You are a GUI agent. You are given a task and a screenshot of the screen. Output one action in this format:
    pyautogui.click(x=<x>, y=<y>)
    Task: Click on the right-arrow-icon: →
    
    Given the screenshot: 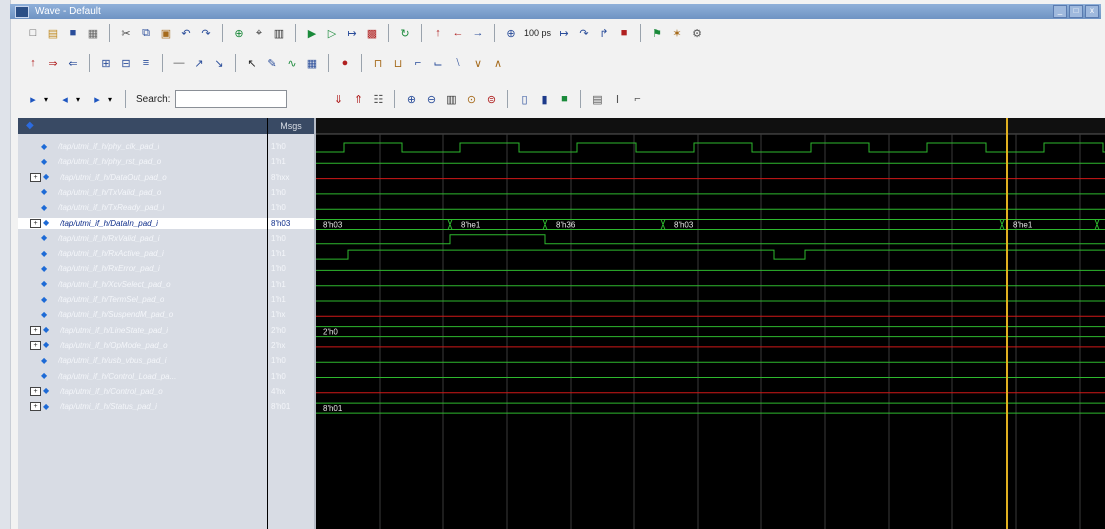 What is the action you would take?
    pyautogui.click(x=478, y=33)
    